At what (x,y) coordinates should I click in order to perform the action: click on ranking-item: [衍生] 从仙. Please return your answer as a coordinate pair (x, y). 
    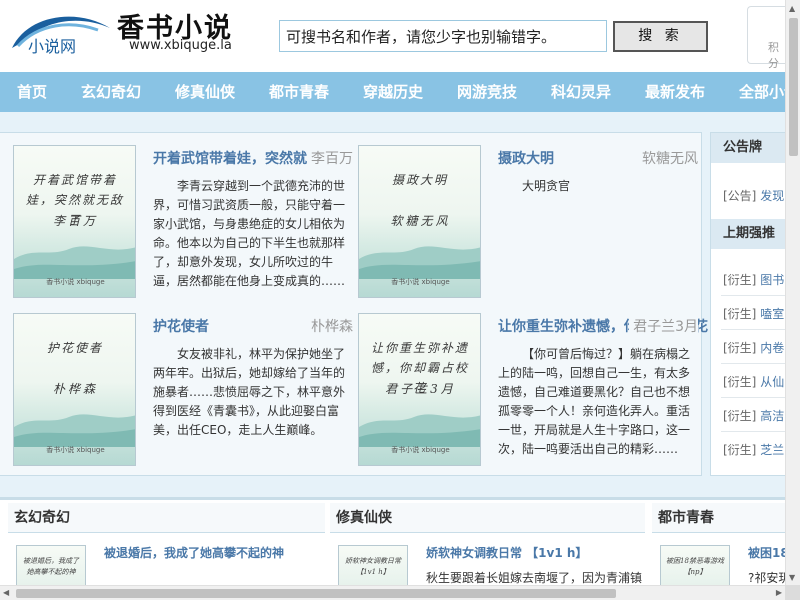
    Looking at the image, I should click on (753, 381).